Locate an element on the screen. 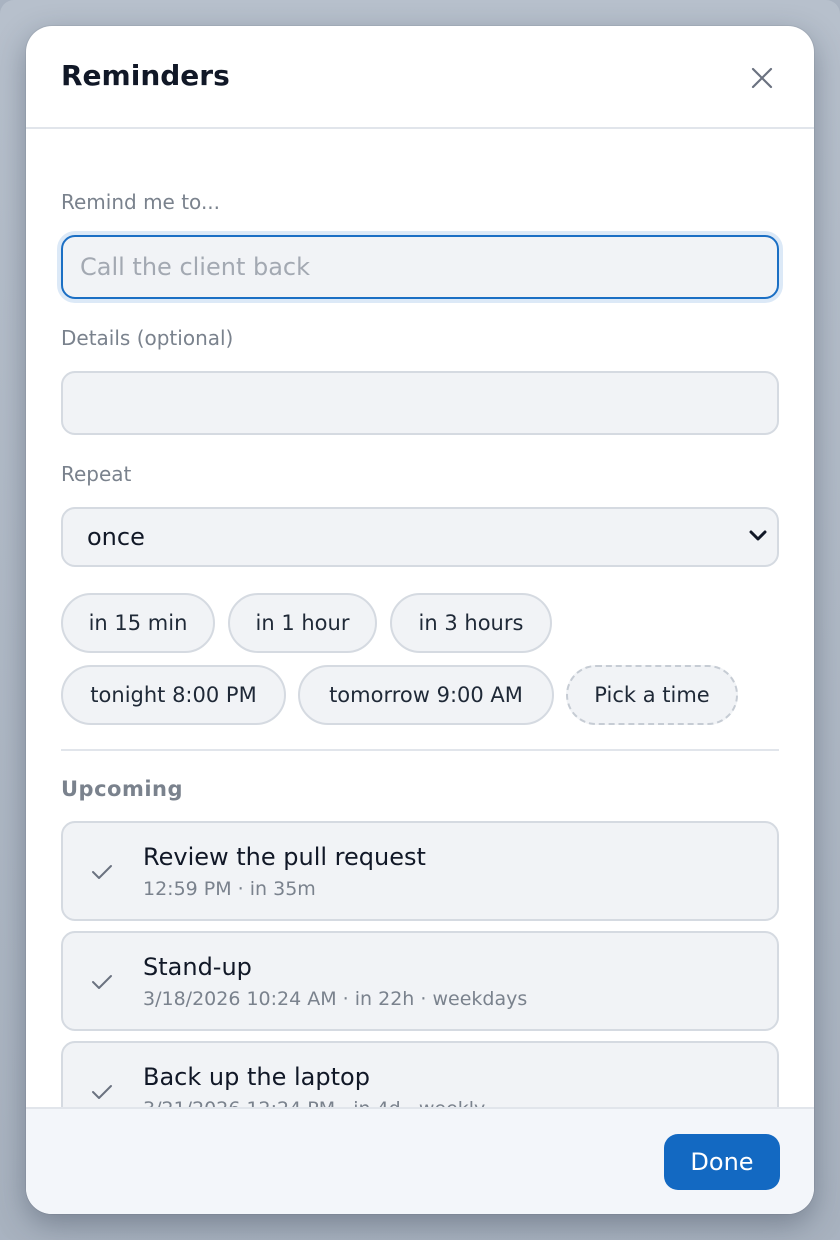 The image size is (840, 1240). quick-time-tonight: tonight 8:00 PM is located at coordinates (173, 695).